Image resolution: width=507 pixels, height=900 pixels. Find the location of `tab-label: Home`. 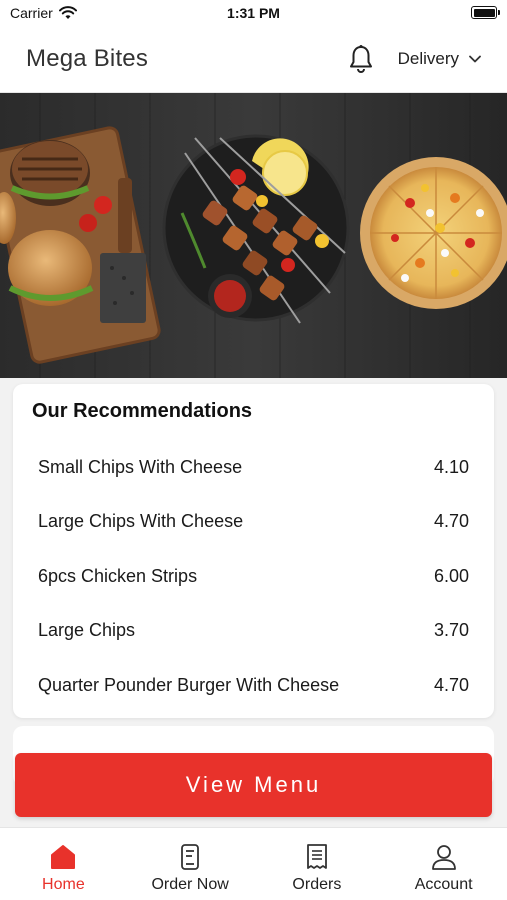

tab-label: Home is located at coordinates (63, 884).